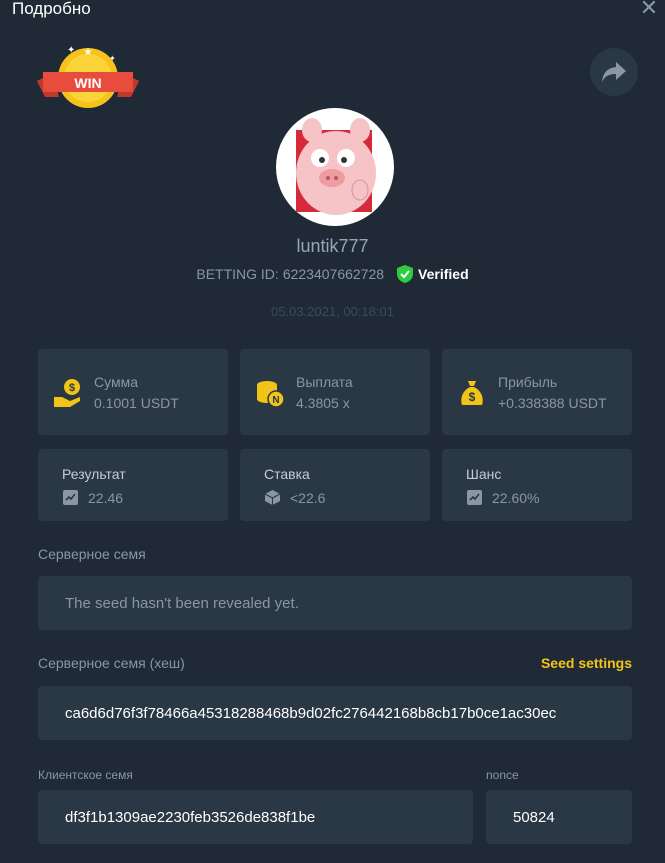 This screenshot has height=863, width=665. I want to click on nonce-field: 50824, so click(559, 817).